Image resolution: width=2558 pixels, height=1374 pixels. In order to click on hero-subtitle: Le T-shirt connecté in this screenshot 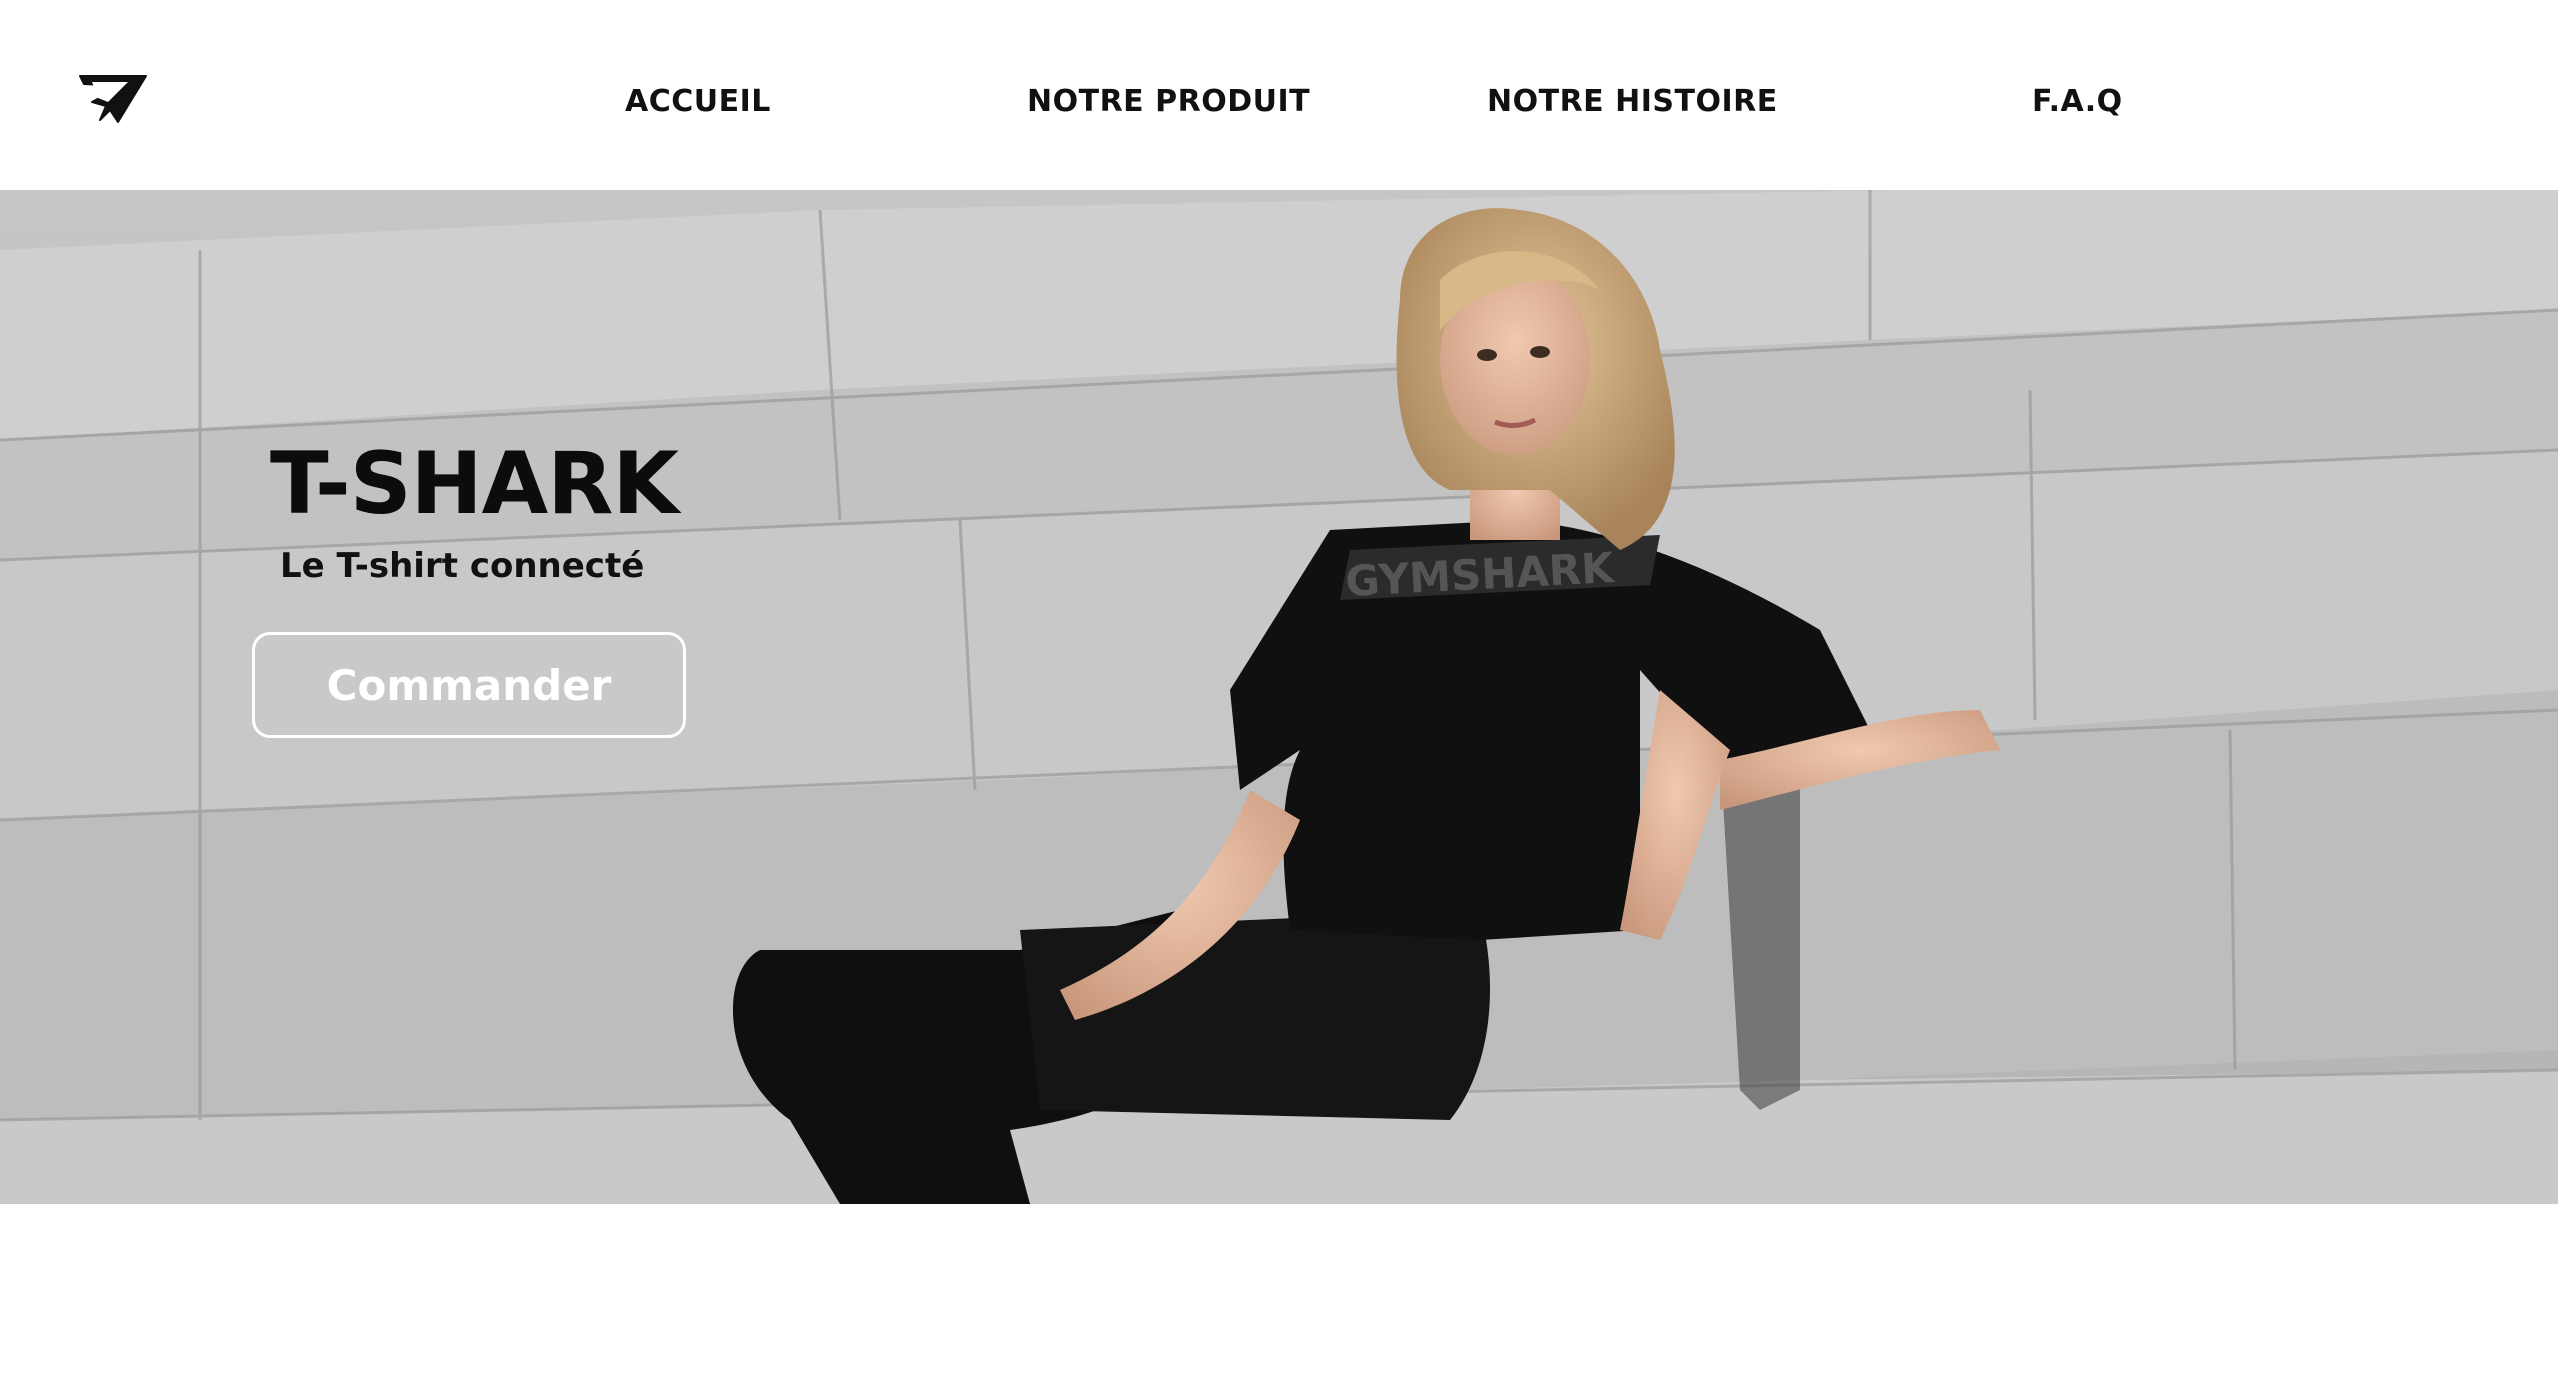, I will do `click(462, 566)`.